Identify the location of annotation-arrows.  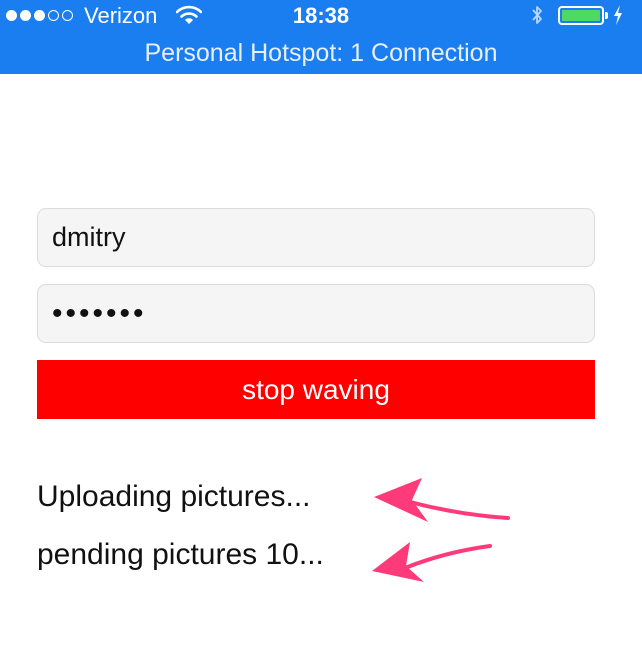
(441, 530).